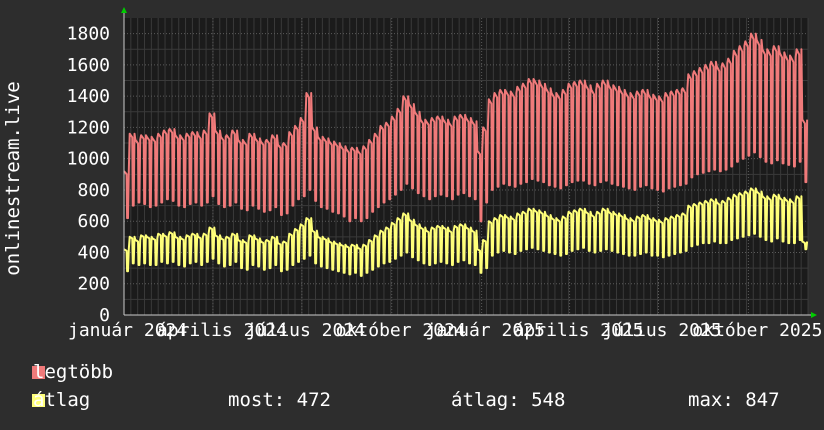 The width and height of the screenshot is (824, 430). What do you see at coordinates (88, 65) in the screenshot?
I see `y-tick-label: 1600` at bounding box center [88, 65].